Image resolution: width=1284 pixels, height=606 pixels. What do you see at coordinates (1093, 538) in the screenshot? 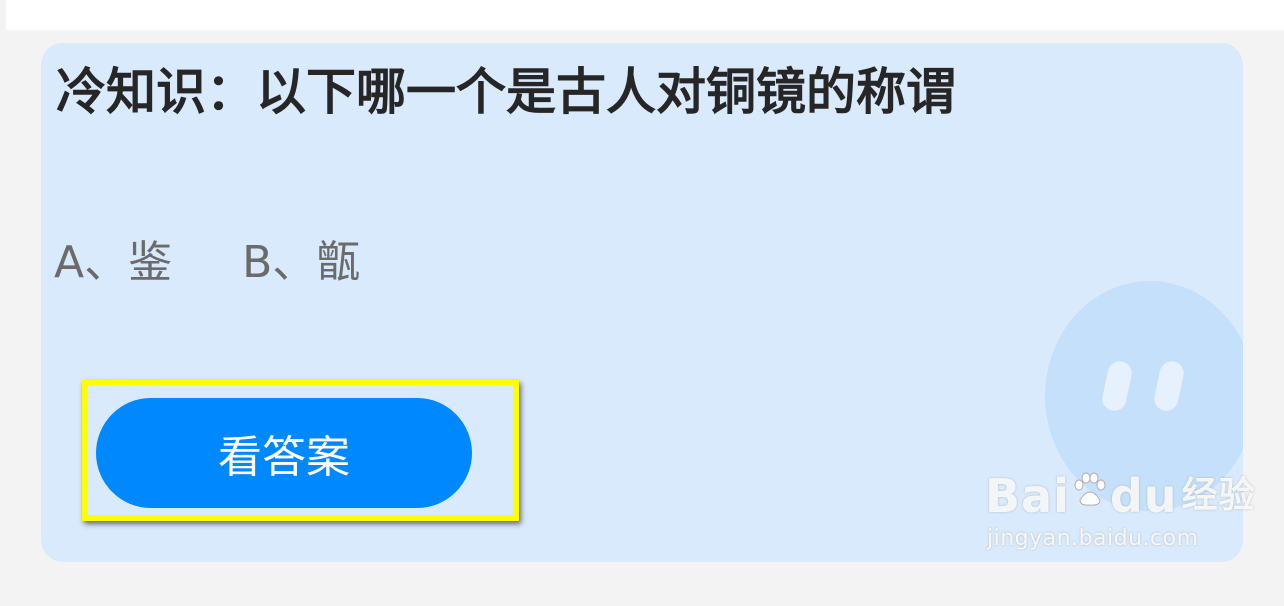
I see `watermark-url: jingyan.baidu.com` at bounding box center [1093, 538].